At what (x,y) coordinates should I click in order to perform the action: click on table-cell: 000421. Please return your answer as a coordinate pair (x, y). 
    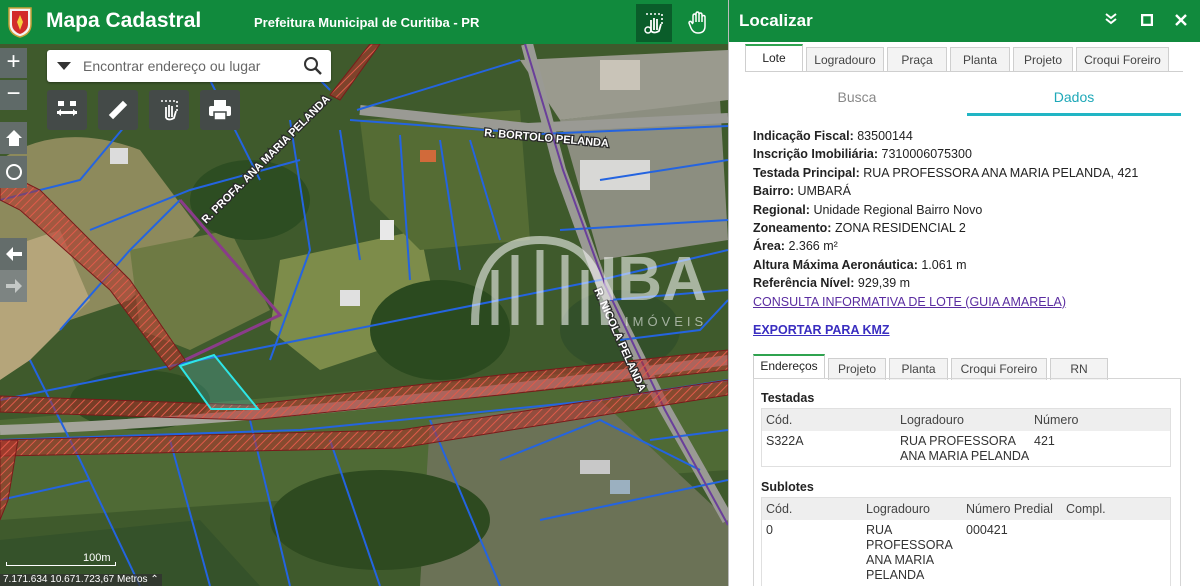
    Looking at the image, I should click on (987, 530).